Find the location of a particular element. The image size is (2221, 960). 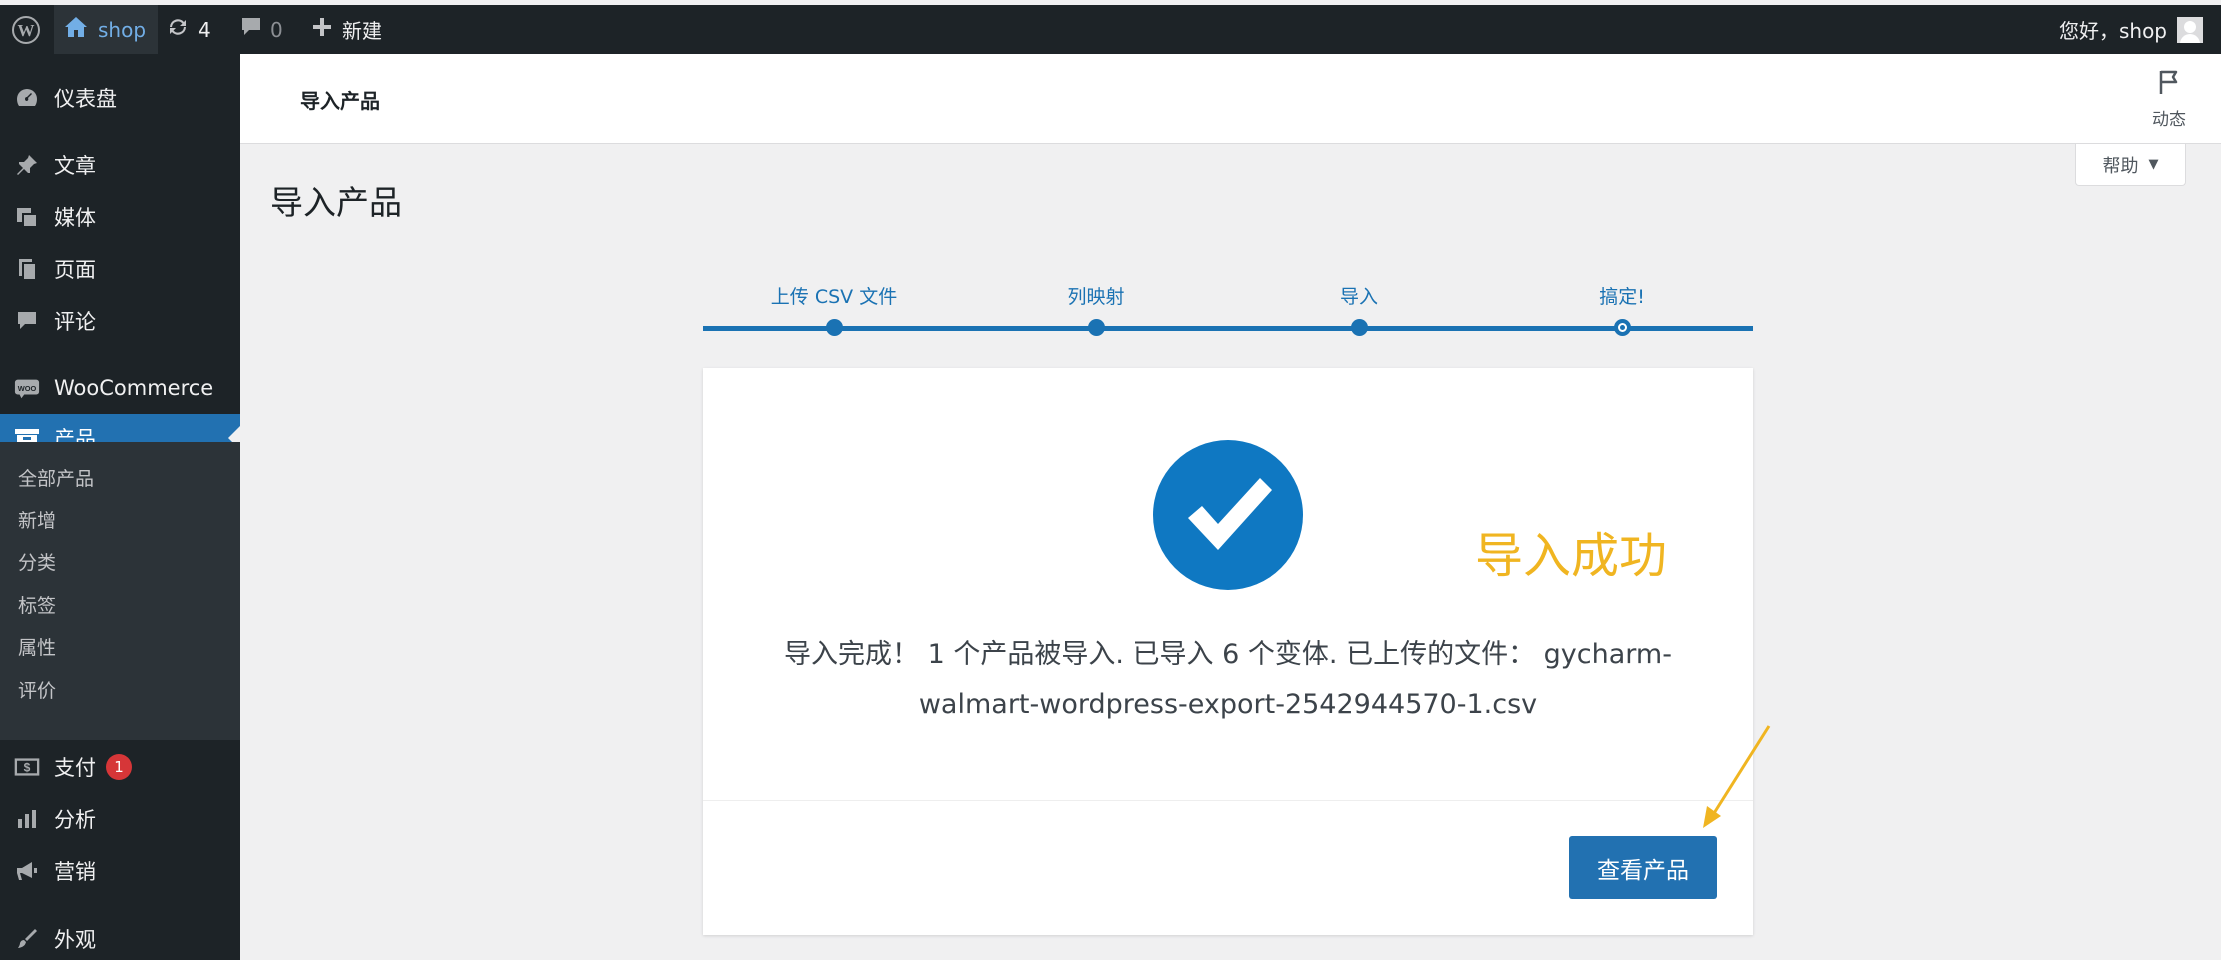

step-done: 搞定! is located at coordinates (1622, 309).